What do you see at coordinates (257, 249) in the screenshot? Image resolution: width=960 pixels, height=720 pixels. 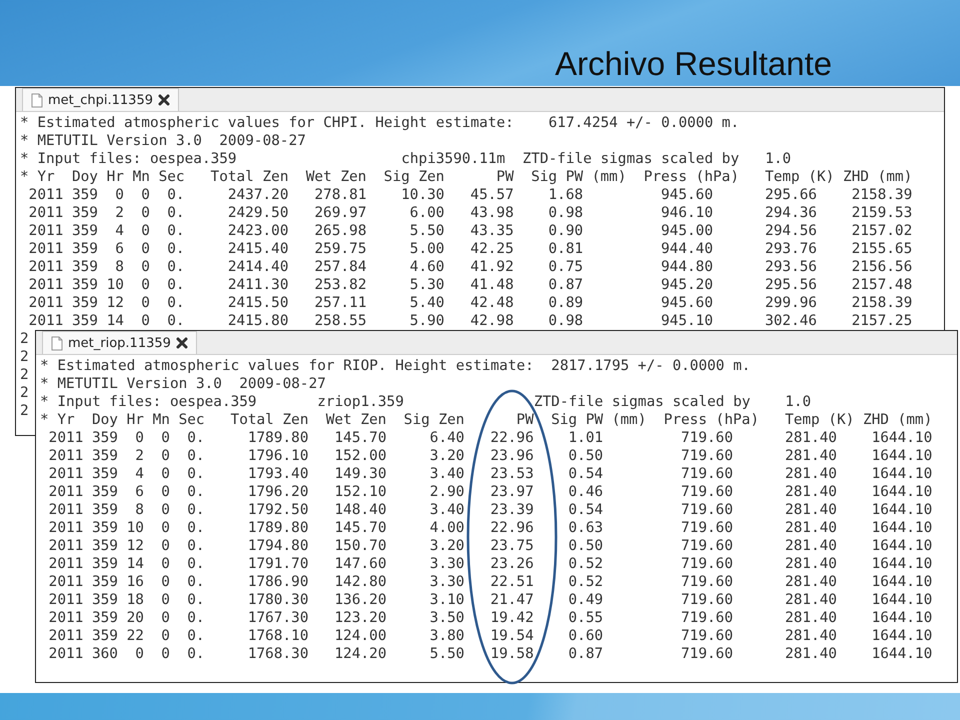 I see `table-cell-text: 2415.40` at bounding box center [257, 249].